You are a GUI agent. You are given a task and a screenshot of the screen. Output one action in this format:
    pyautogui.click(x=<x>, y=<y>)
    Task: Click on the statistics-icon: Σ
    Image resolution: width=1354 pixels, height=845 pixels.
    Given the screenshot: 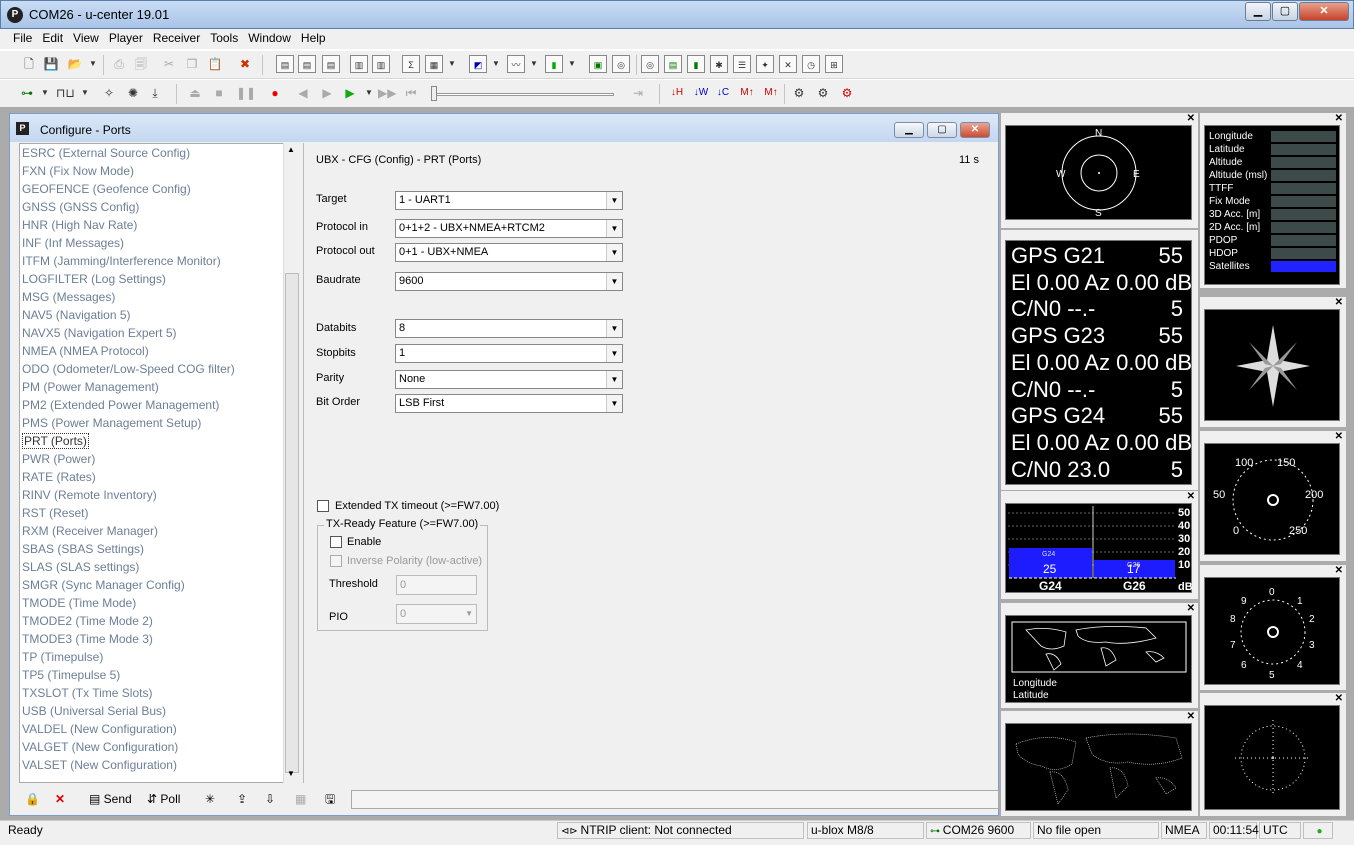 What is the action you would take?
    pyautogui.click(x=411, y=64)
    